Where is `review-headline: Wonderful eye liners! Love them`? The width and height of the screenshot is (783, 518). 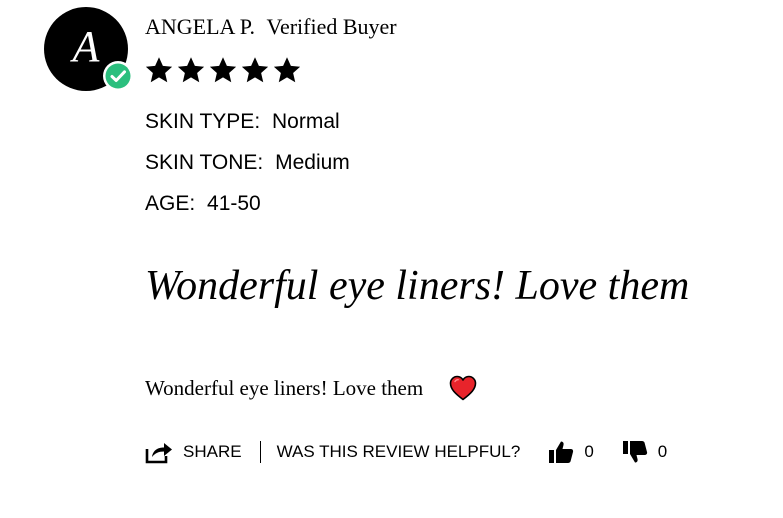 review-headline: Wonderful eye liners! Love them is located at coordinates (417, 286).